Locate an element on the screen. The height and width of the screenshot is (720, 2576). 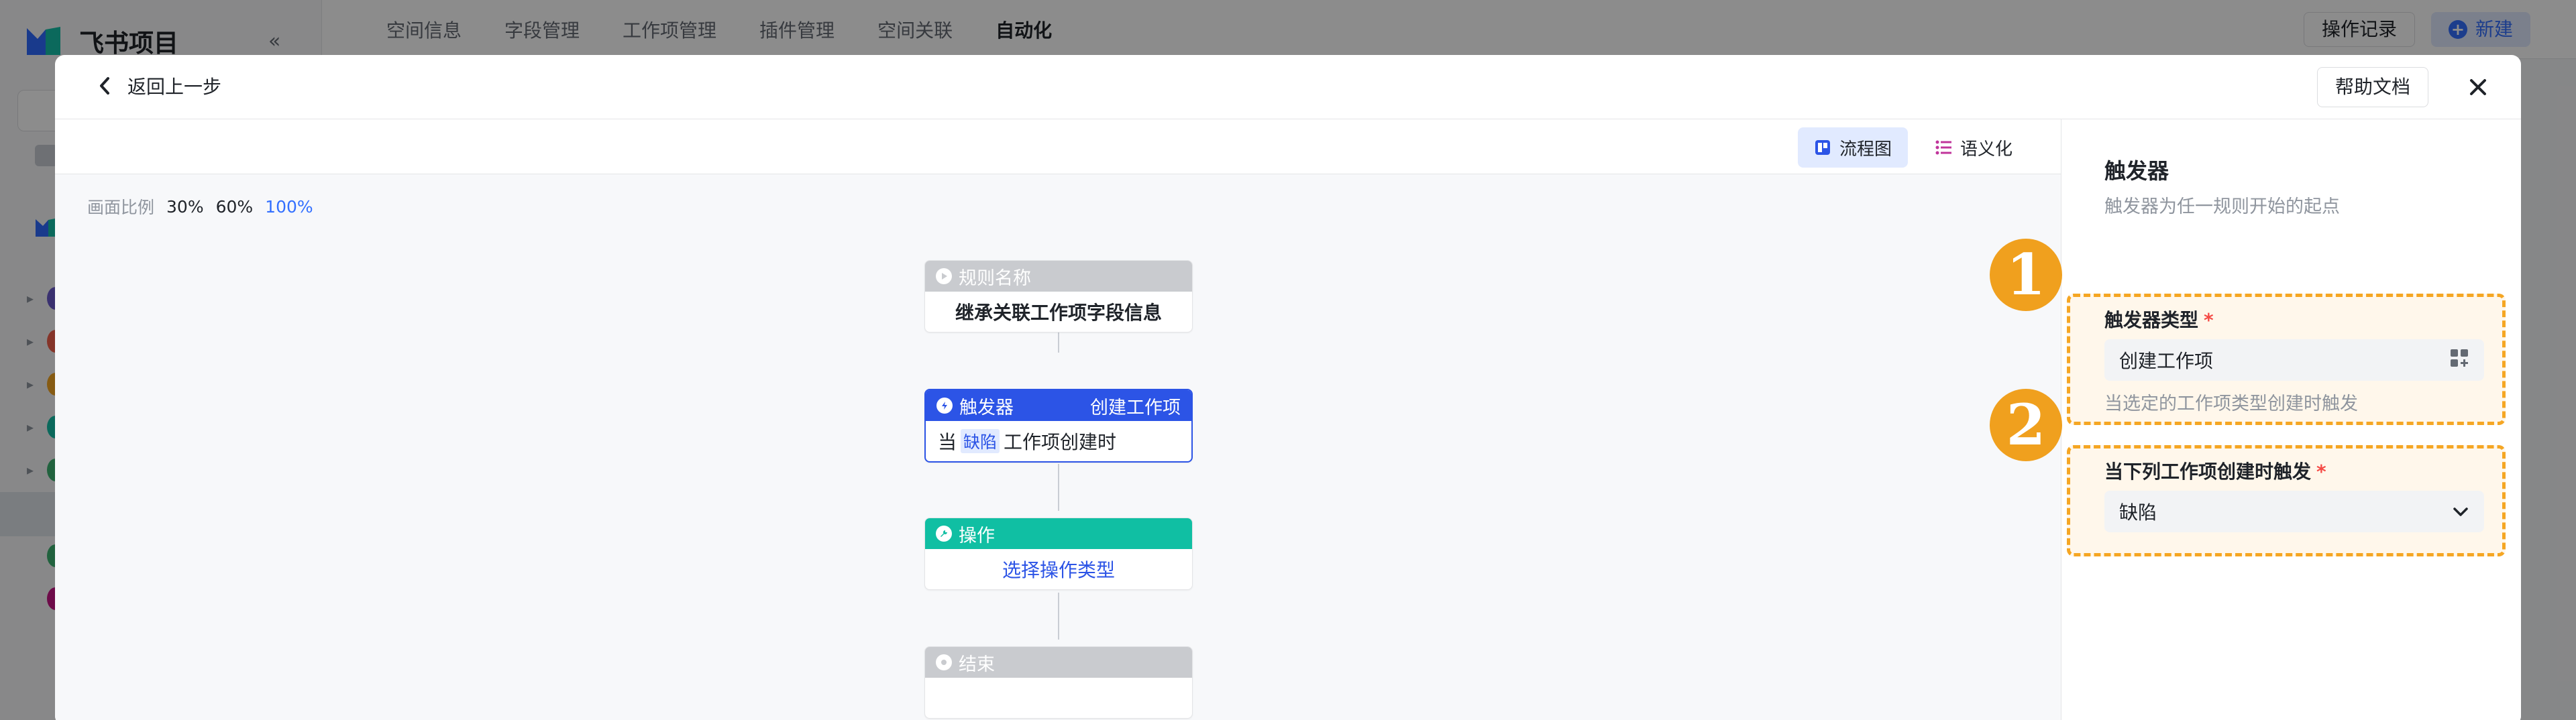
trigger-node-type: 创建工作项 is located at coordinates (1135, 407).